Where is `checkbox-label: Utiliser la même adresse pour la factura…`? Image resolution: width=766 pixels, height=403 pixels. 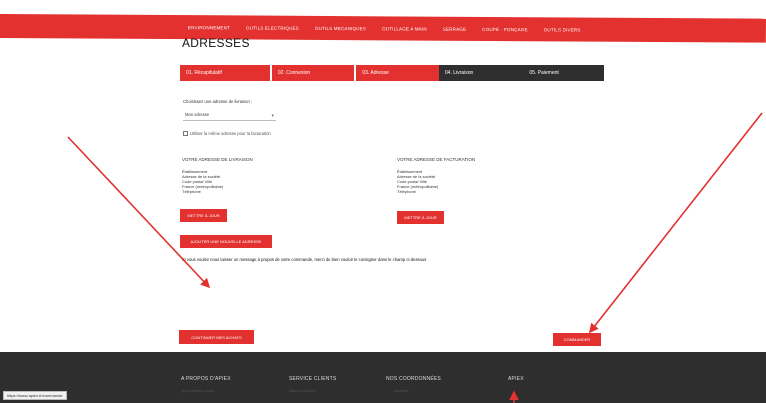
checkbox-label: Utiliser la même adresse pour la factura… is located at coordinates (230, 133).